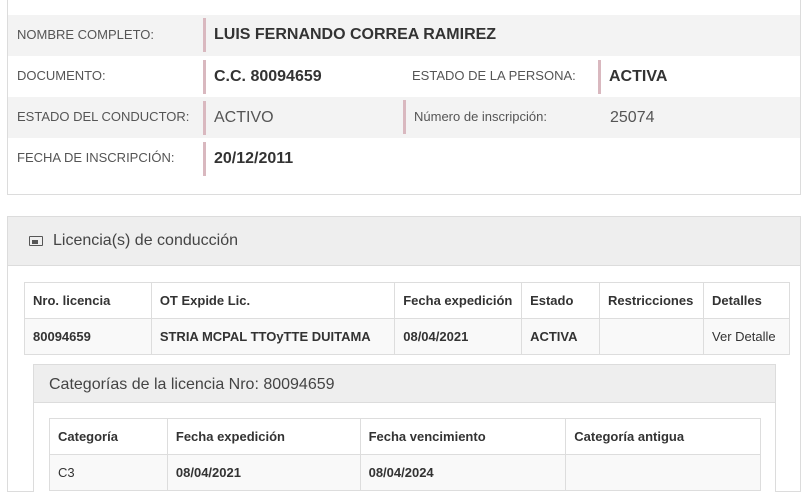 The height and width of the screenshot is (492, 801). What do you see at coordinates (88, 336) in the screenshot?
I see `license-number: 80094659` at bounding box center [88, 336].